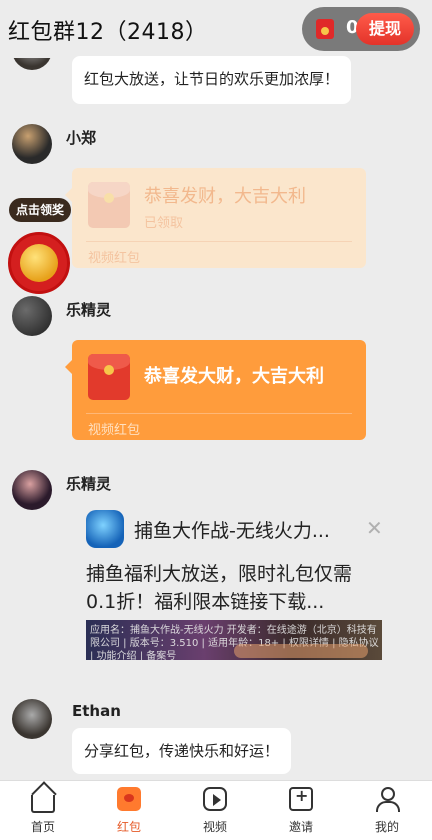 The width and height of the screenshot is (432, 840). Describe the element at coordinates (212, 80) in the screenshot. I see `message-bubble: 红包大放送，让节日的欢乐更加浓厚！` at that location.